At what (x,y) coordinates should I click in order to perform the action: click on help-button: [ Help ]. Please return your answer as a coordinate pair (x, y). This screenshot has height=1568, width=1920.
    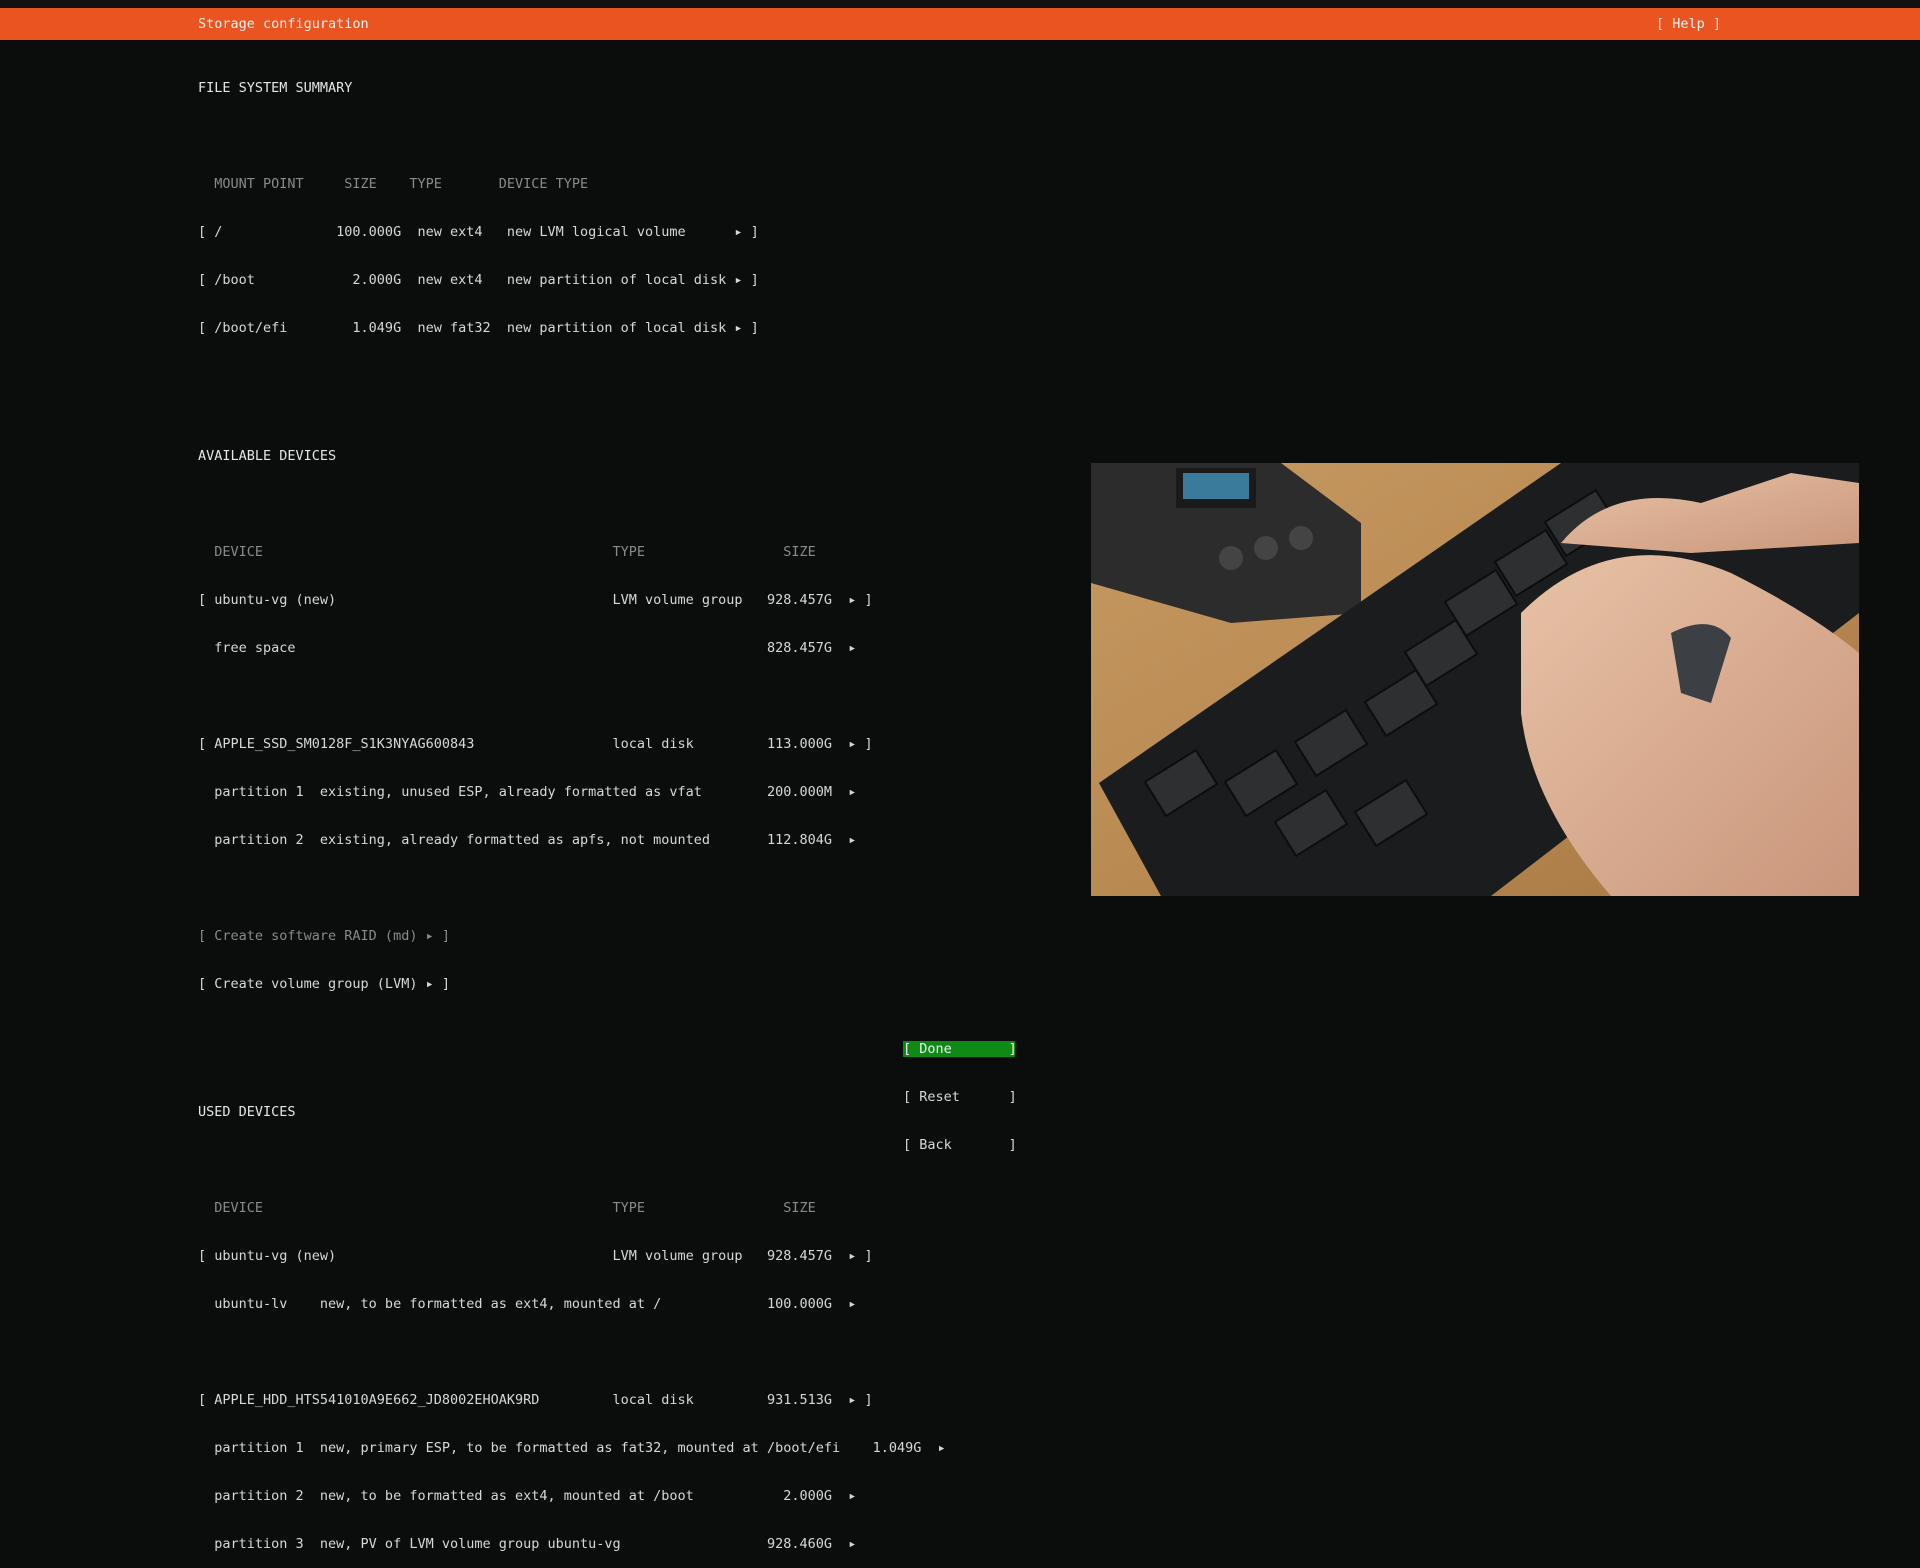
    Looking at the image, I should click on (1688, 24).